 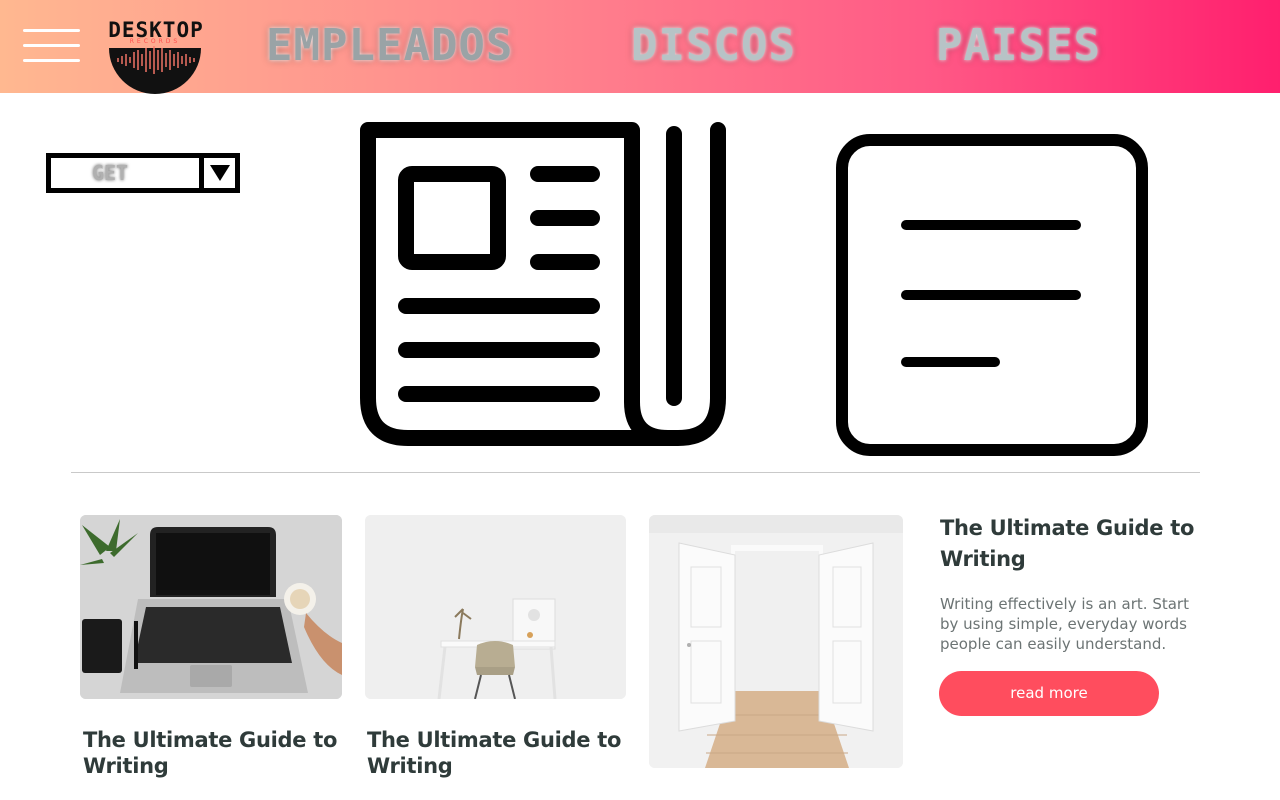 What do you see at coordinates (1049, 693) in the screenshot?
I see `read-more-button: read more` at bounding box center [1049, 693].